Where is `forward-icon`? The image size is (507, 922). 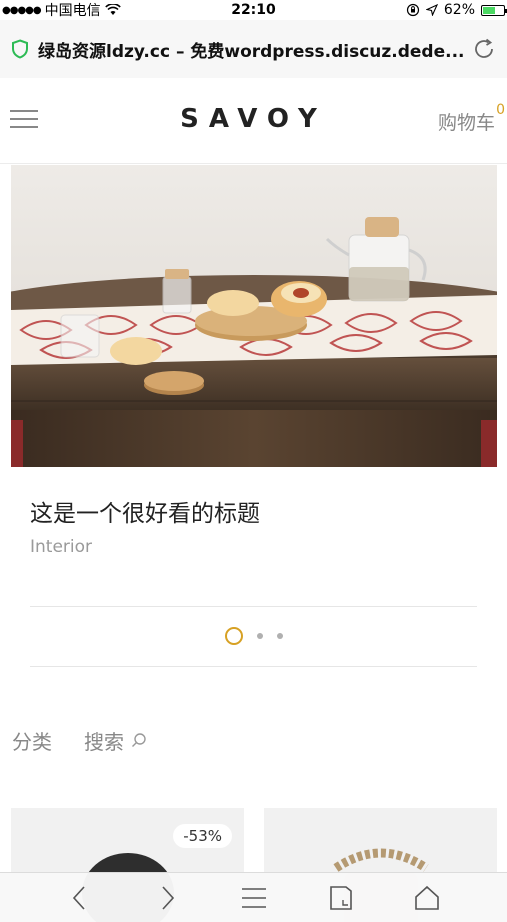
forward-icon is located at coordinates (168, 898).